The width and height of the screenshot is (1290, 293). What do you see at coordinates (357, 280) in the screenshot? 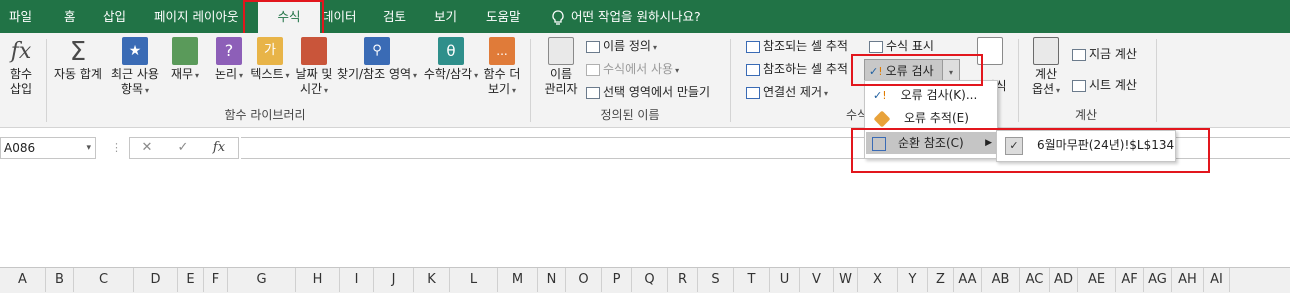
I see `column-header-i: I` at bounding box center [357, 280].